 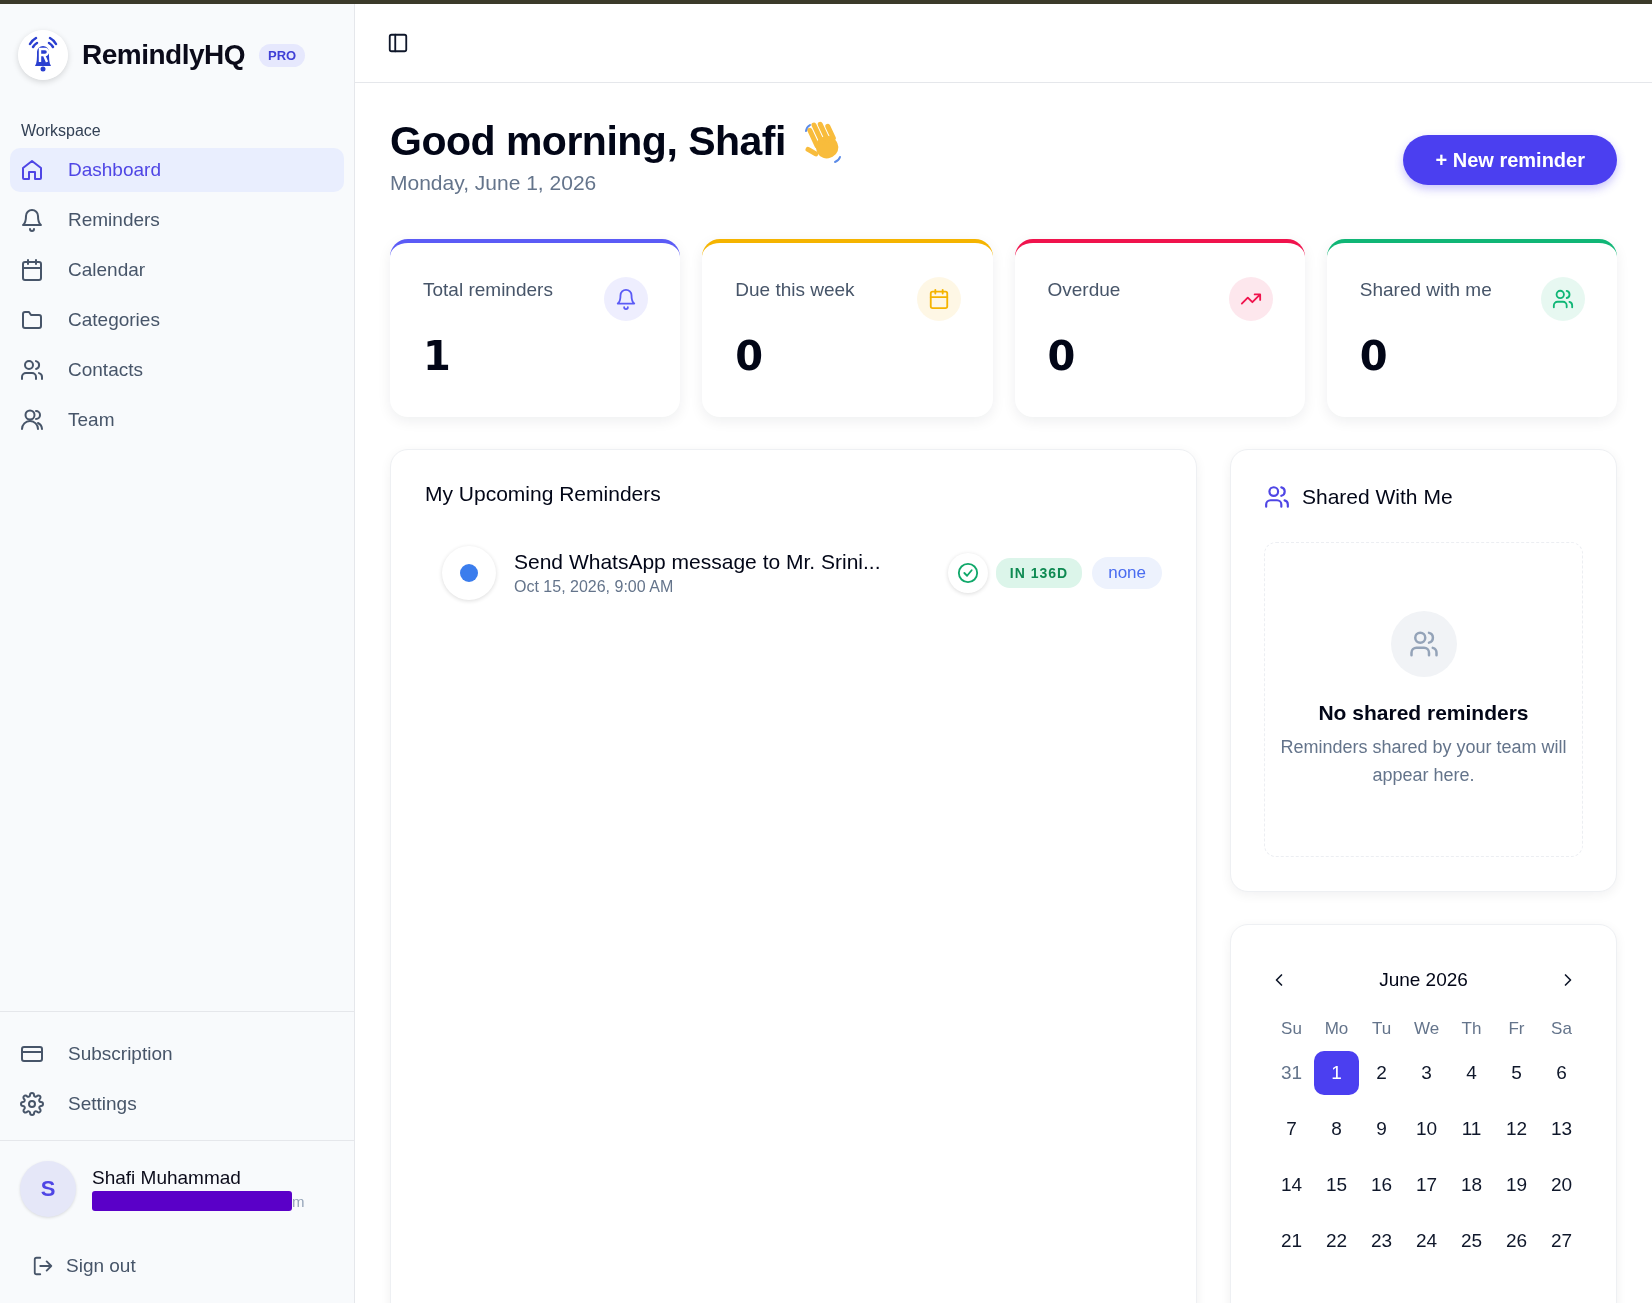 I want to click on weekday-label: We, so click(x=1426, y=1029).